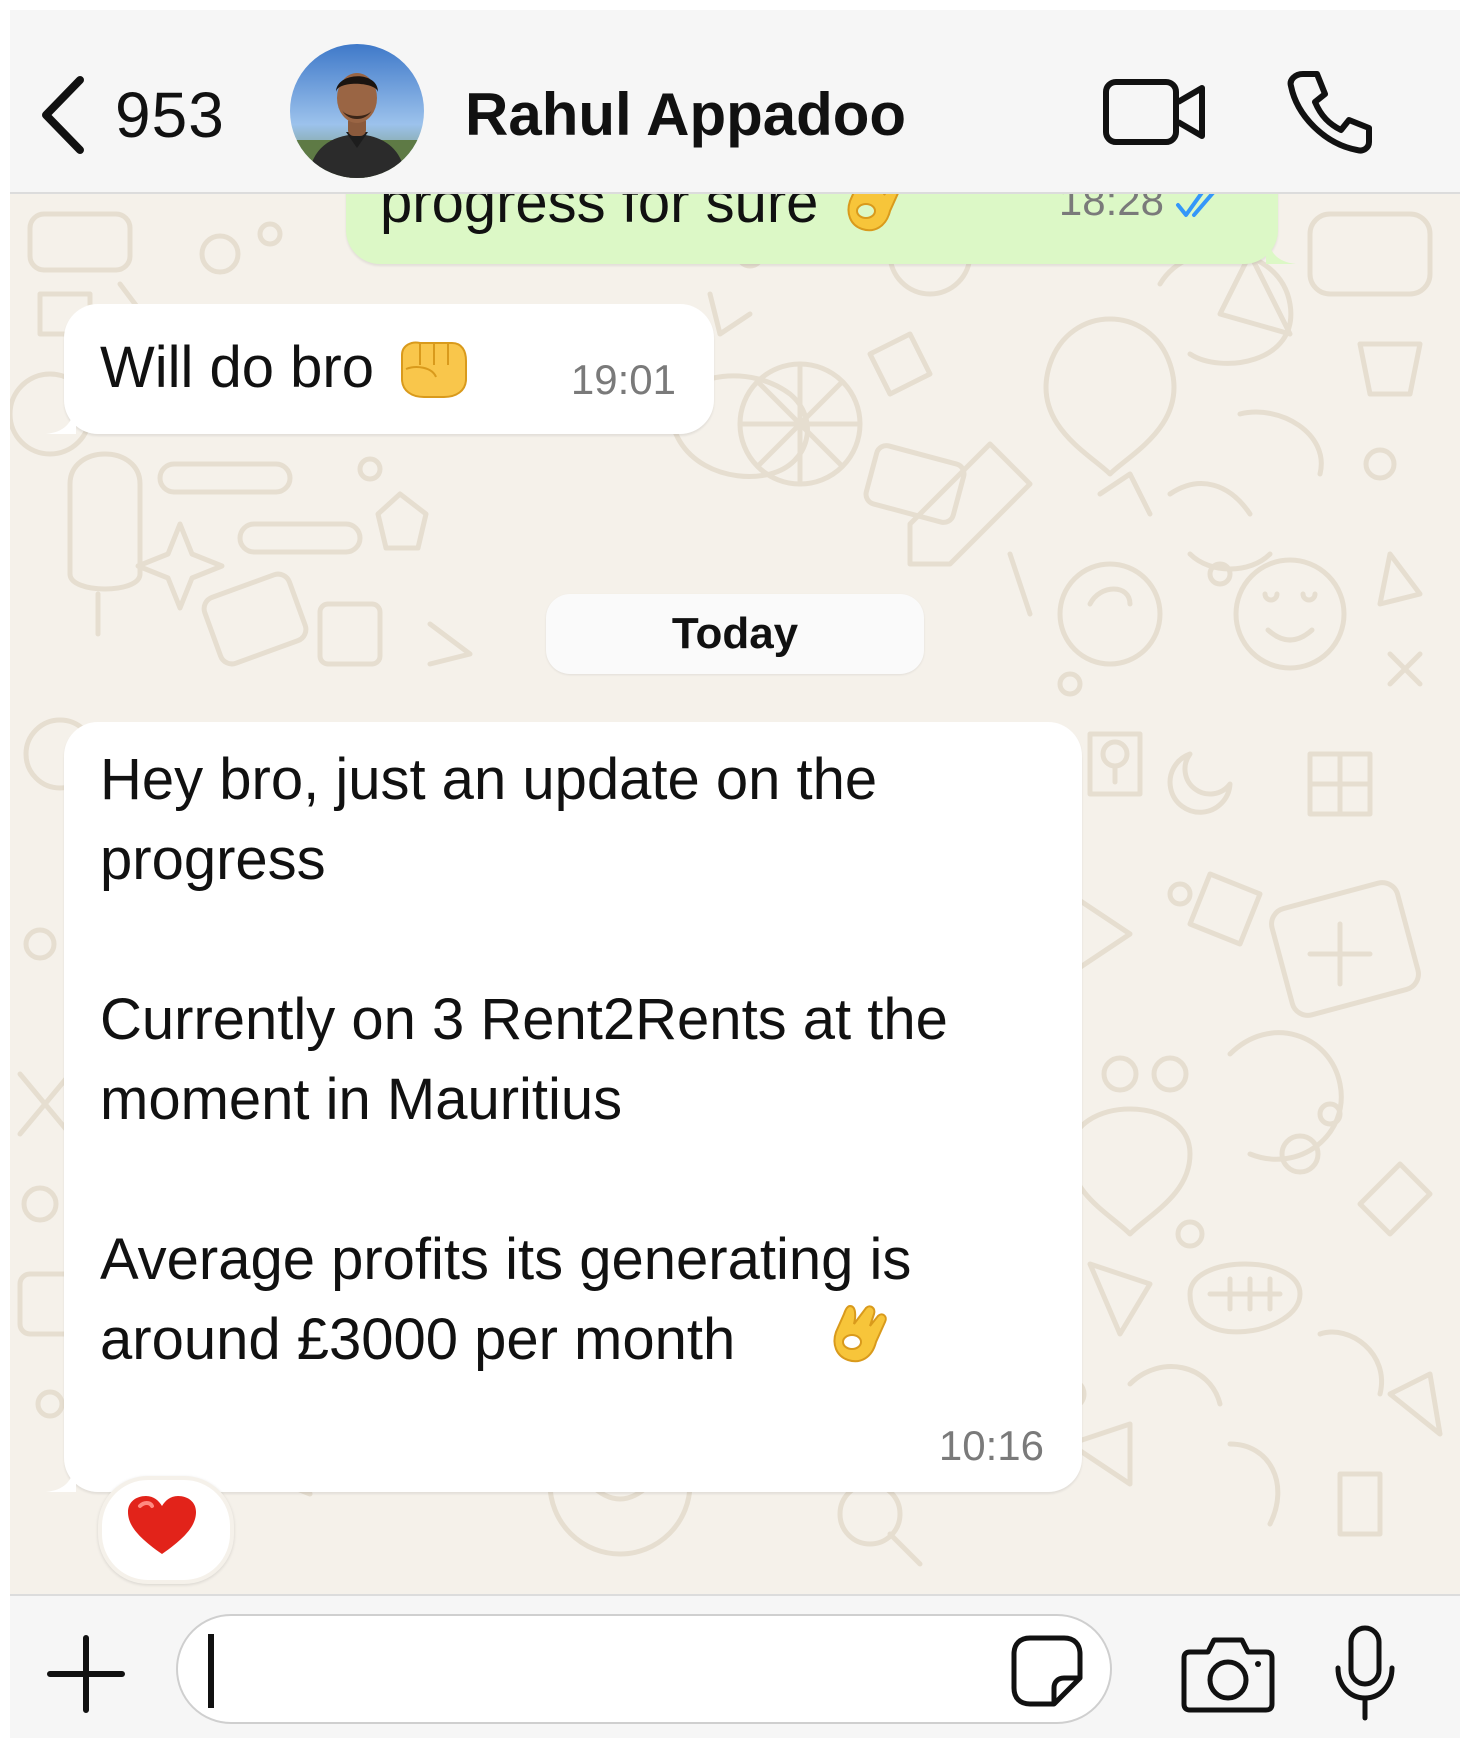 The height and width of the screenshot is (1748, 1470). What do you see at coordinates (644, 1669) in the screenshot?
I see `message-input` at bounding box center [644, 1669].